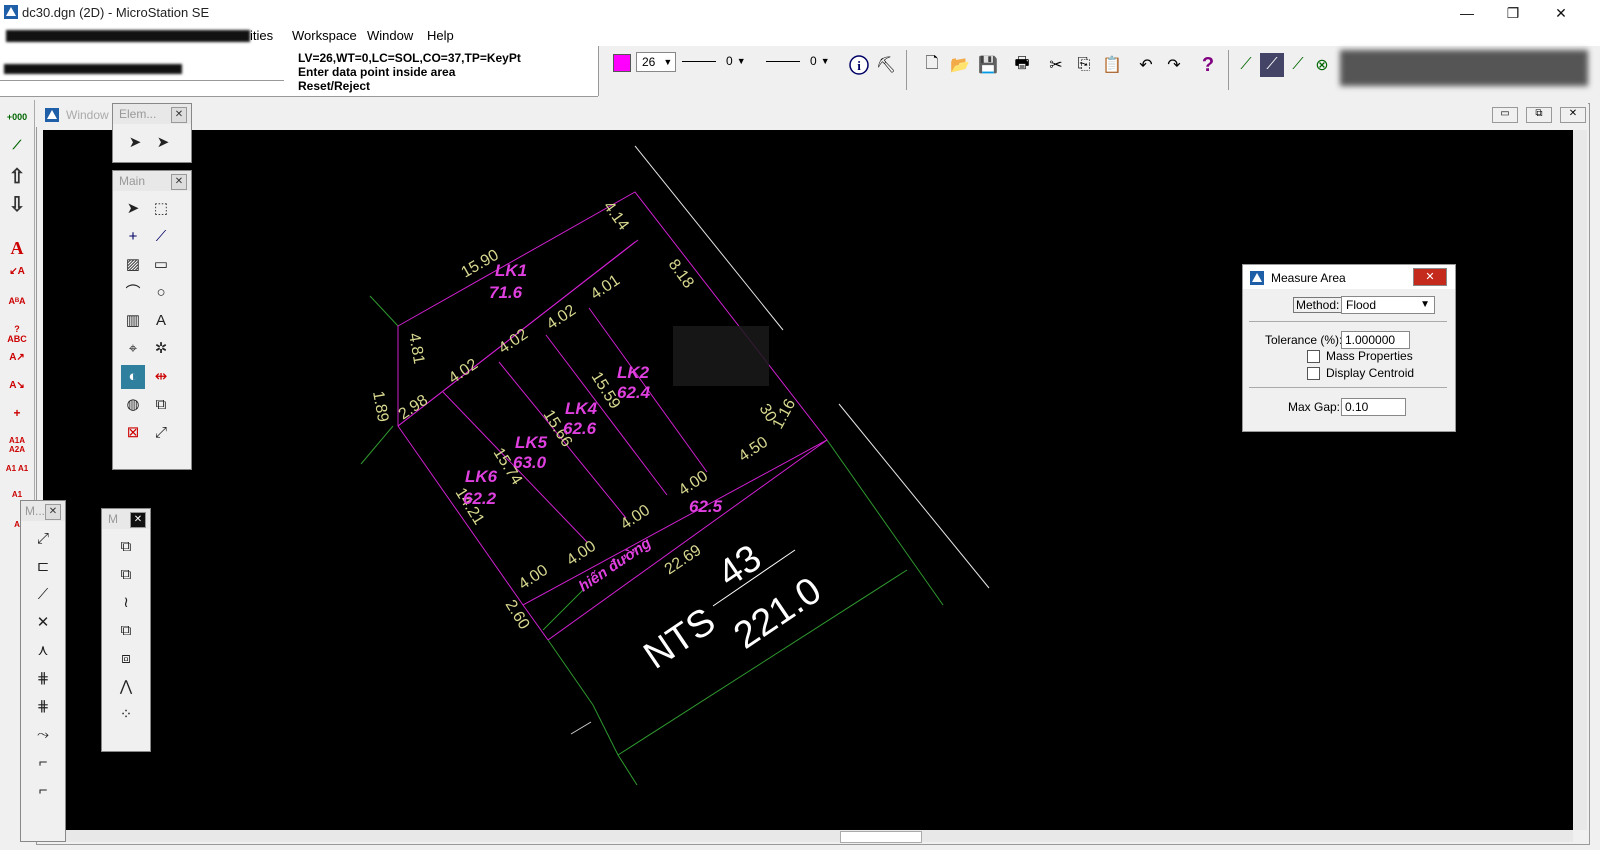 This screenshot has height=850, width=1600. I want to click on mass-properties-row: Mass Properties, so click(1360, 356).